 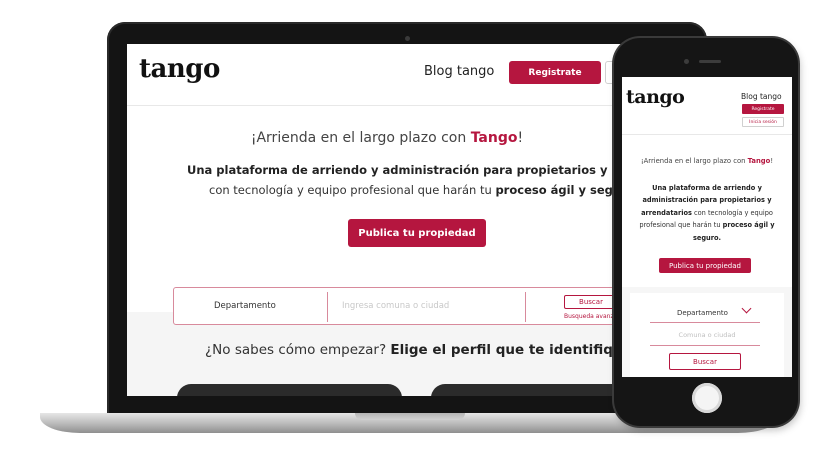 I want to click on phone-home-button, so click(x=707, y=398).